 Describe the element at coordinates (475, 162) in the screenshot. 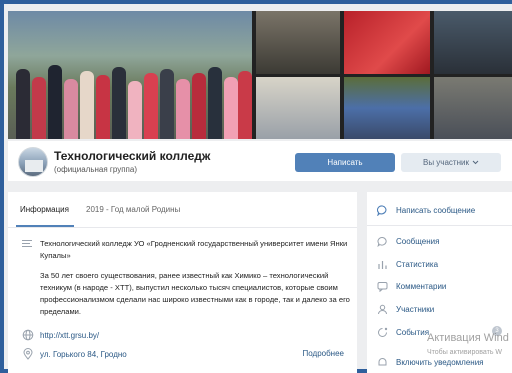

I see `chevron-down-icon` at that location.